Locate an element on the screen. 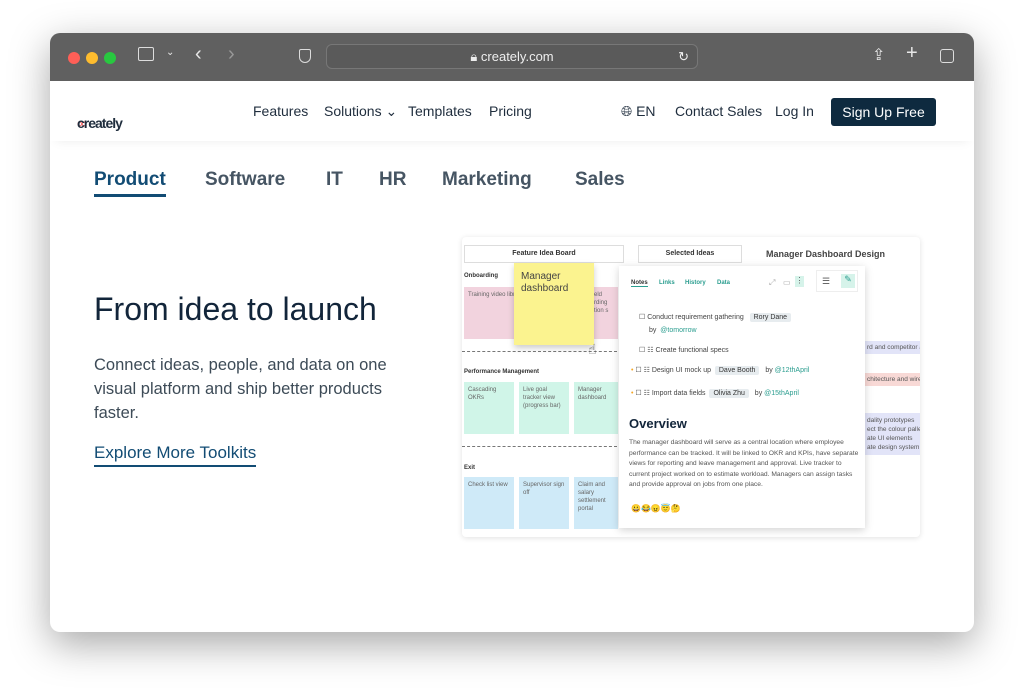 The height and width of the screenshot is (699, 1024). tabs-overview-icon is located at coordinates (947, 56).